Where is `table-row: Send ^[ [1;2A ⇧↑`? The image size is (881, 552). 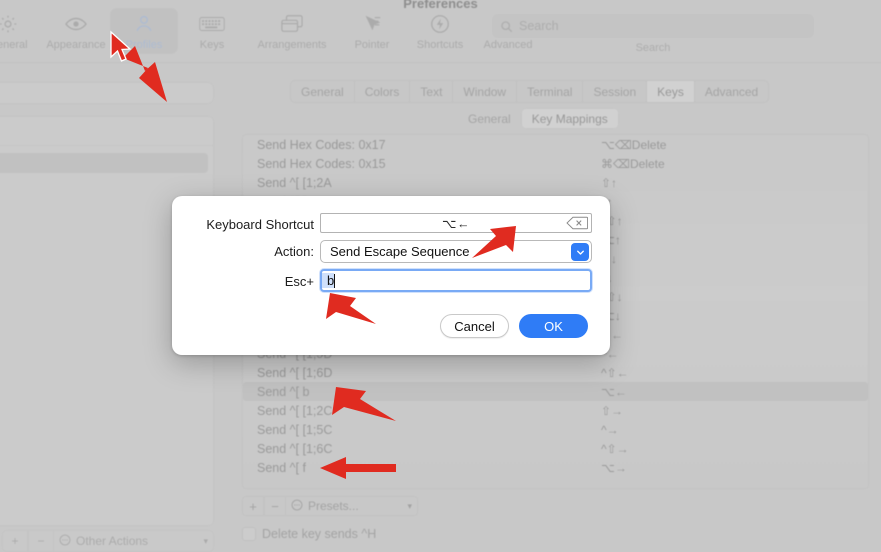 table-row: Send ^[ [1;2A ⇧↑ is located at coordinates (555, 182).